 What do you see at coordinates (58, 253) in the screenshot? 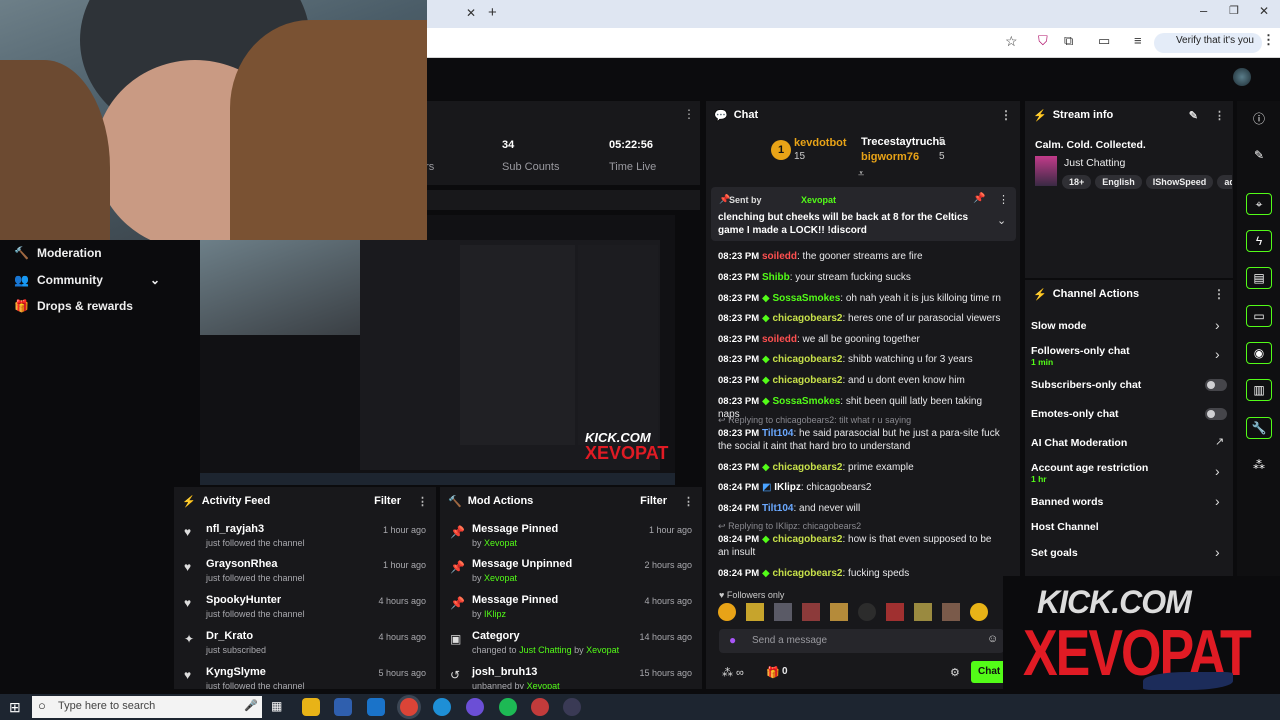
I see `sidebar-item-moderation: 🔨 Moderation` at bounding box center [58, 253].